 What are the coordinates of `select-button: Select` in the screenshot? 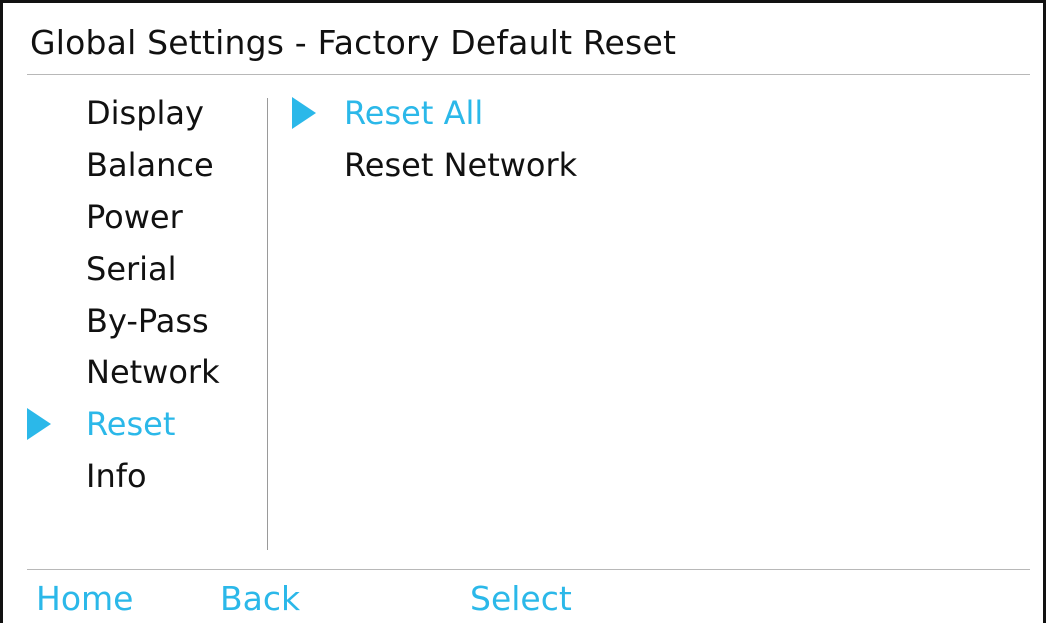 It's located at (521, 598).